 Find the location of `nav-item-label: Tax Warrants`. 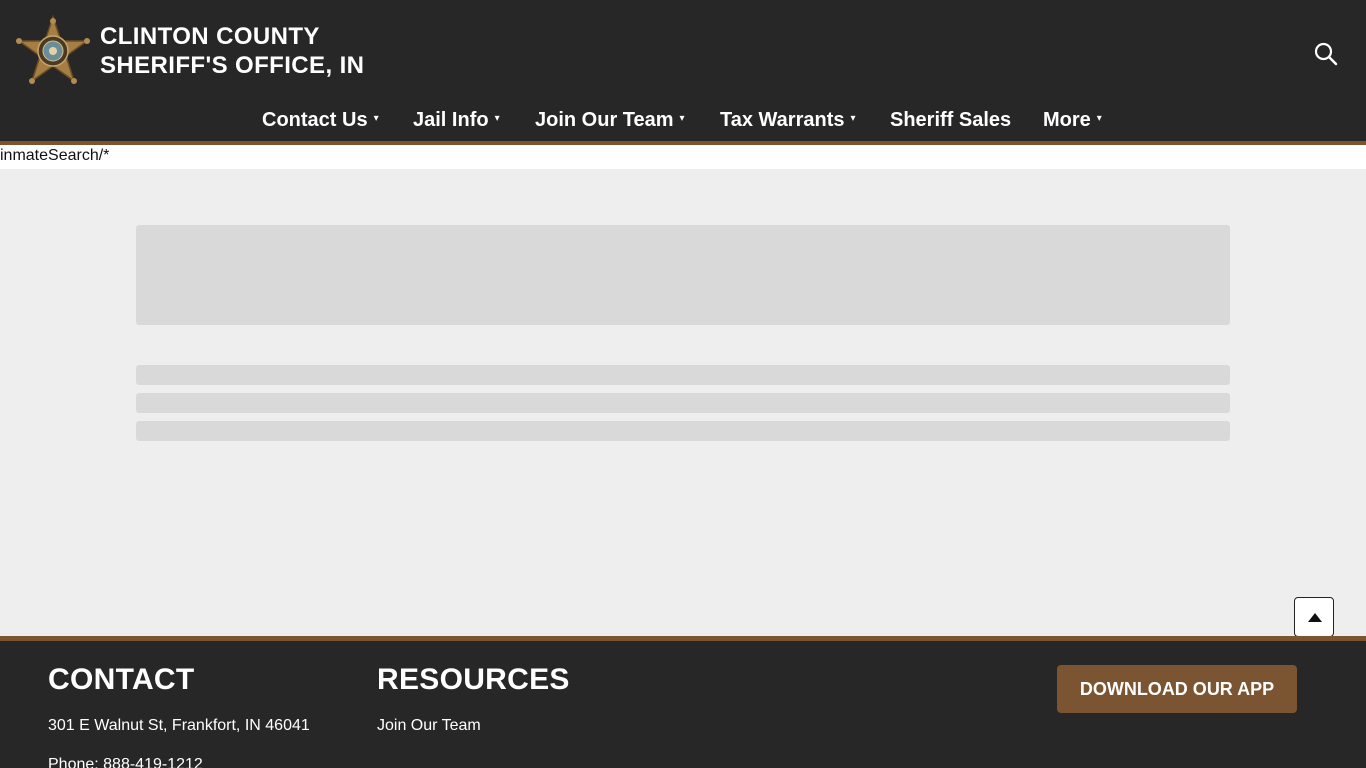

nav-item-label: Tax Warrants is located at coordinates (782, 120).